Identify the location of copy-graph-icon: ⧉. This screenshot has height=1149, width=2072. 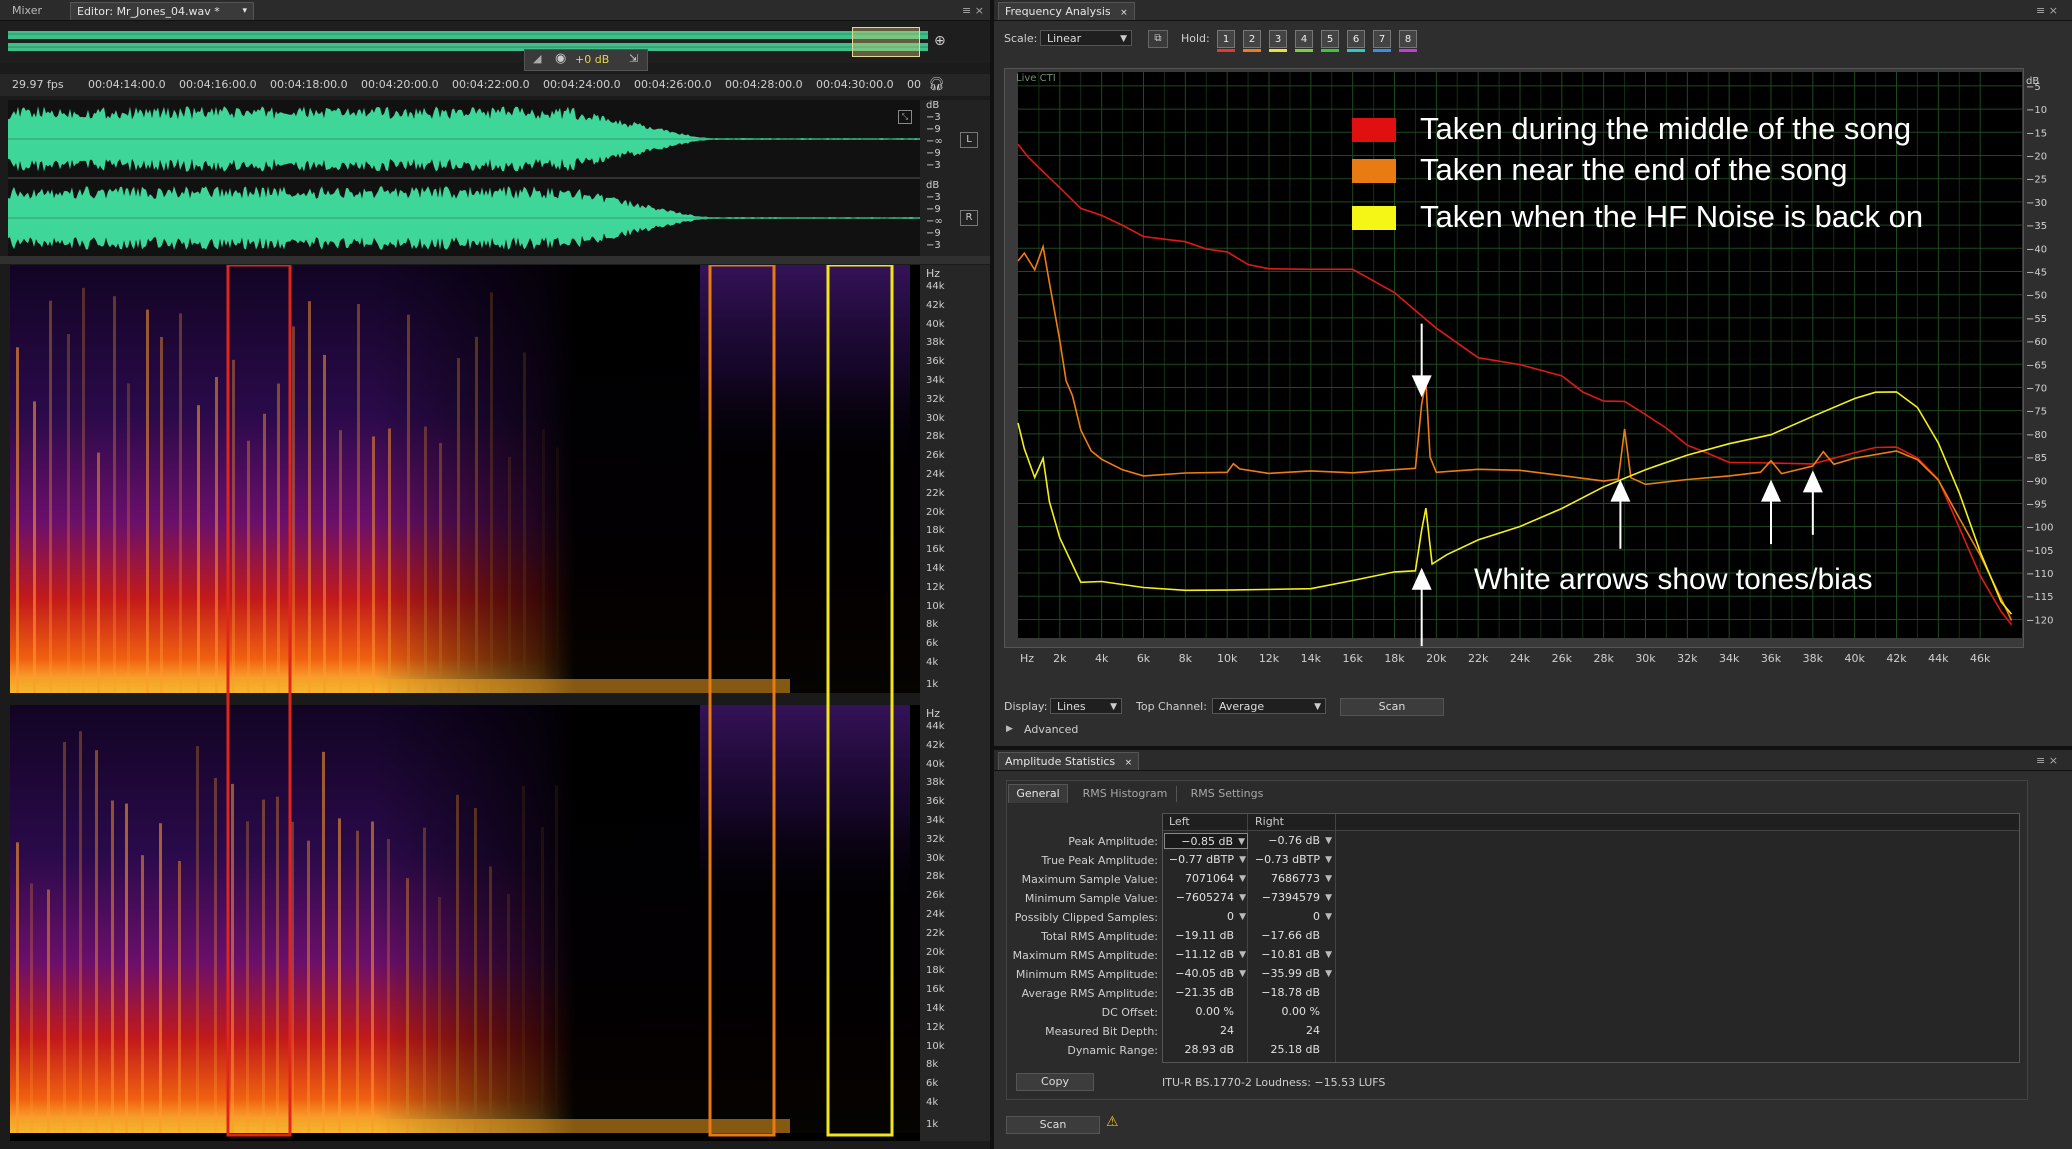
(1158, 39).